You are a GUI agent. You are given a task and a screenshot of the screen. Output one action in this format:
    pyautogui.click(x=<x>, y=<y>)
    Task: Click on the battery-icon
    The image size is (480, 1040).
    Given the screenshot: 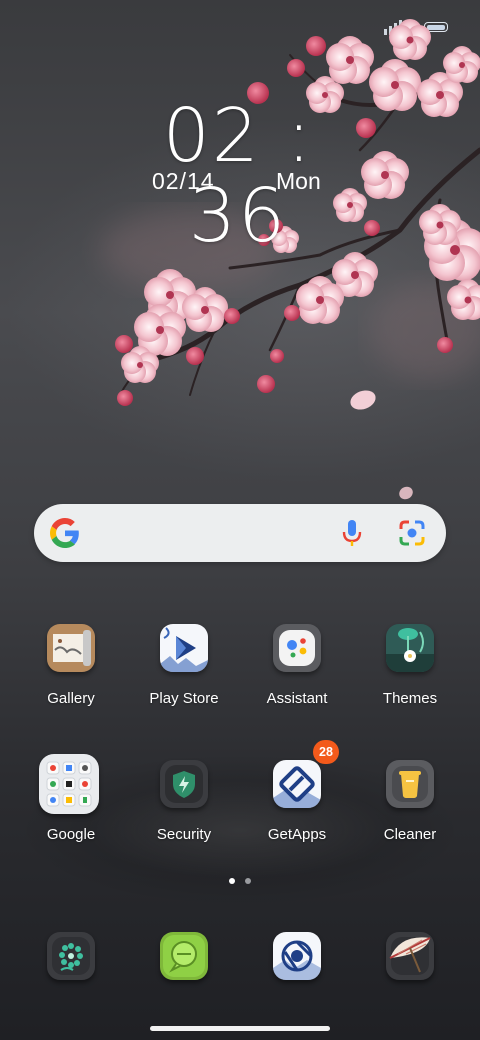 What is the action you would take?
    pyautogui.click(x=436, y=27)
    